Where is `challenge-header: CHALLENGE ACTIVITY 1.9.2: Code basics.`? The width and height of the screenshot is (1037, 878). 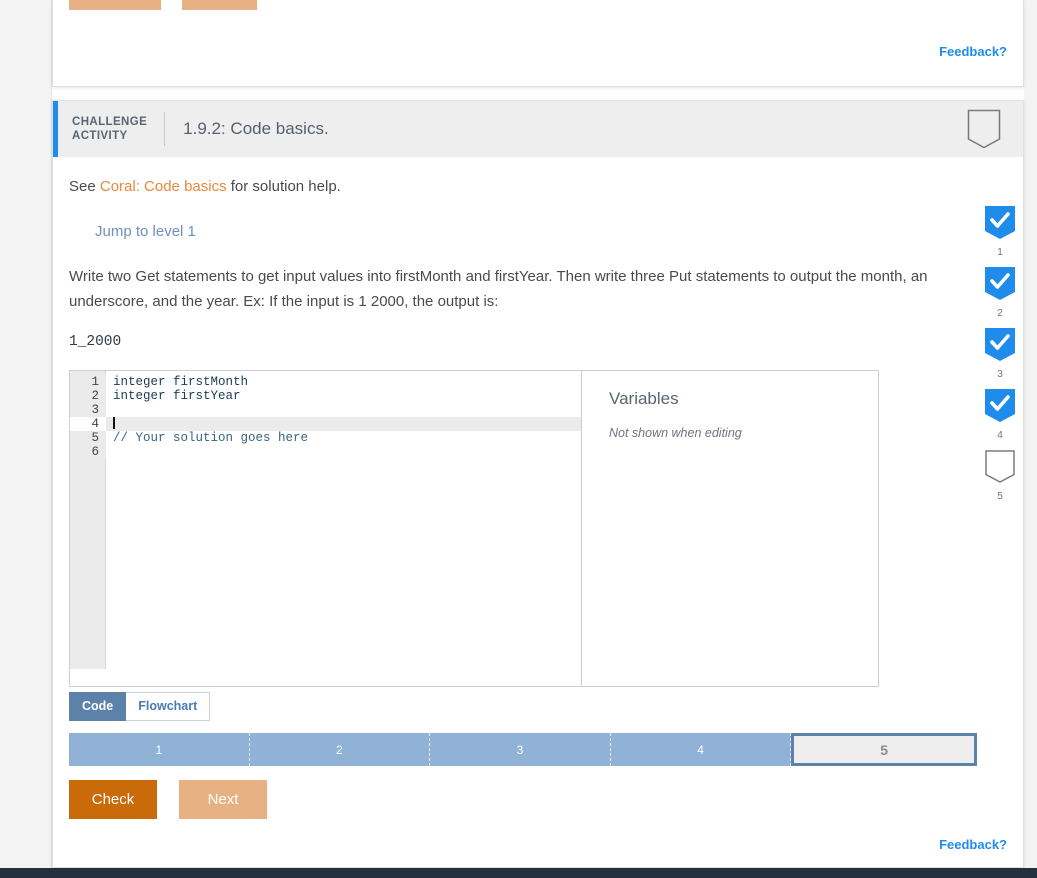
challenge-header: CHALLENGE ACTIVITY 1.9.2: Code basics. is located at coordinates (538, 129).